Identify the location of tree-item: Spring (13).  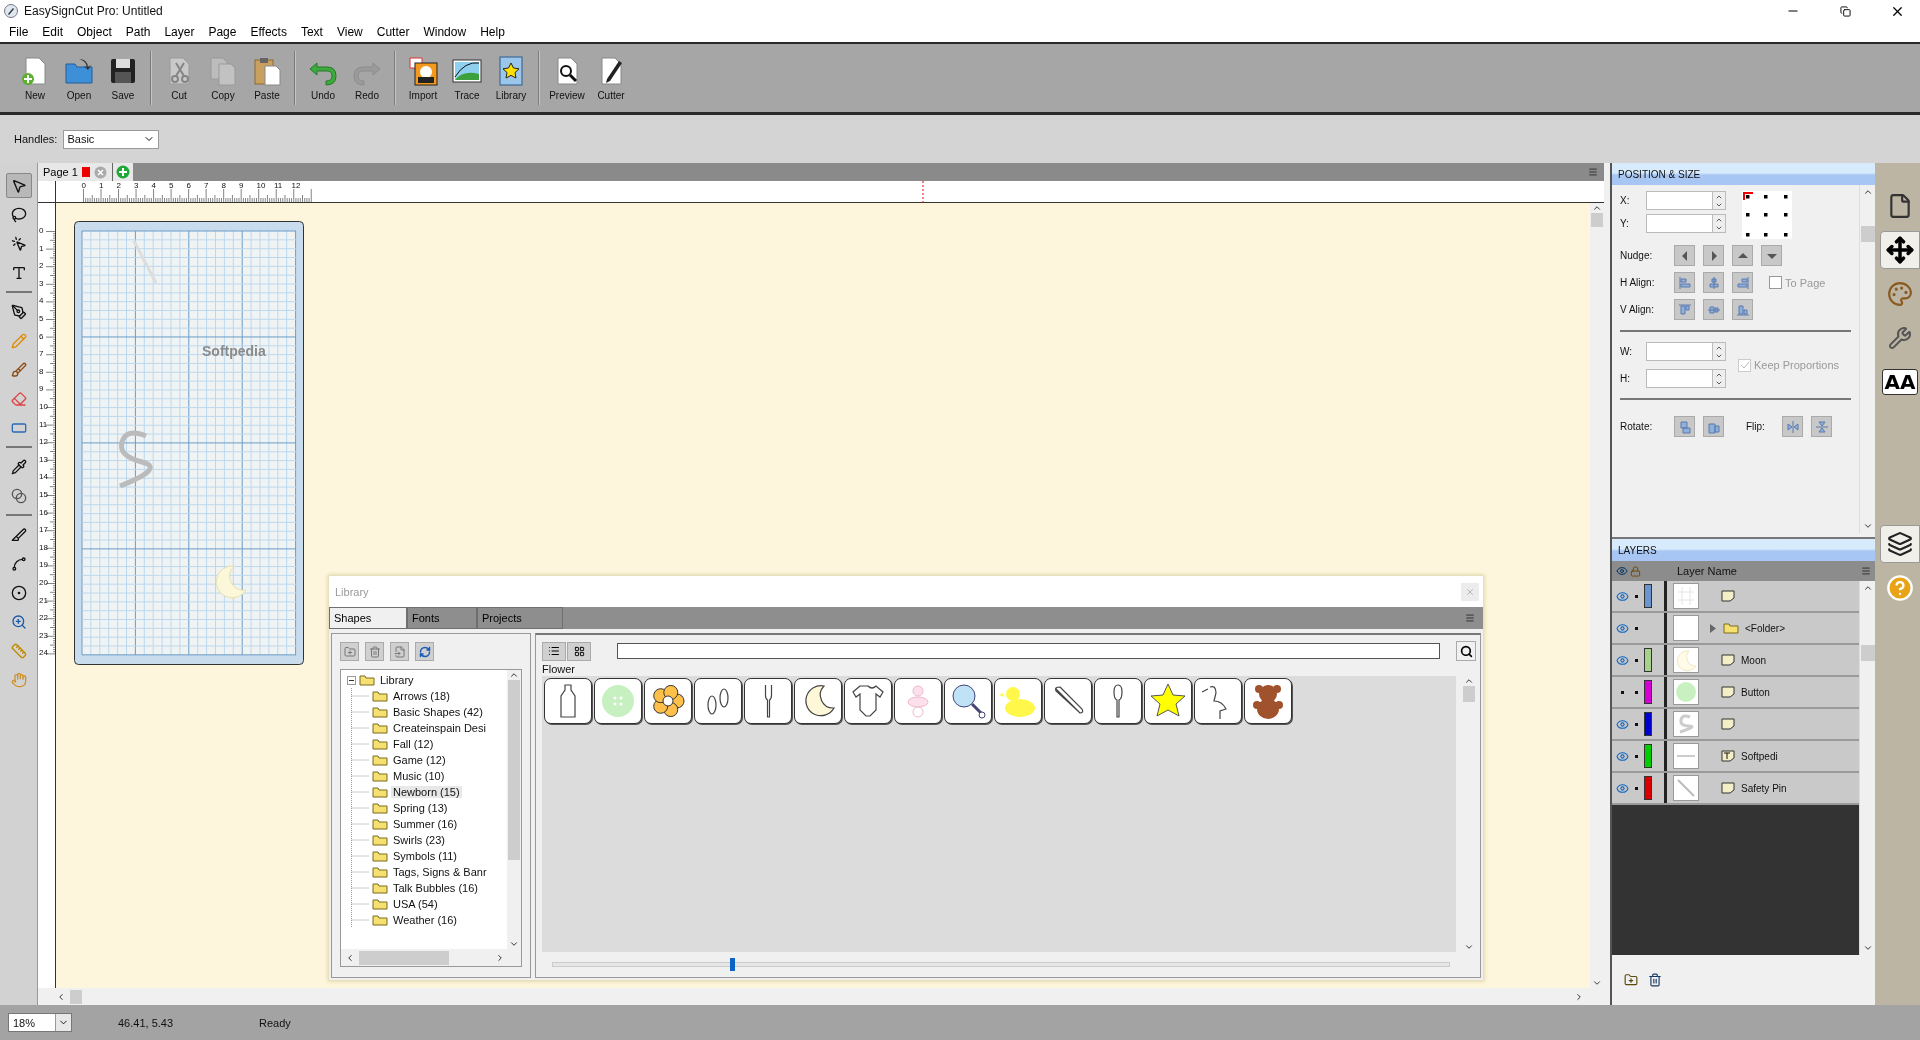
(420, 808).